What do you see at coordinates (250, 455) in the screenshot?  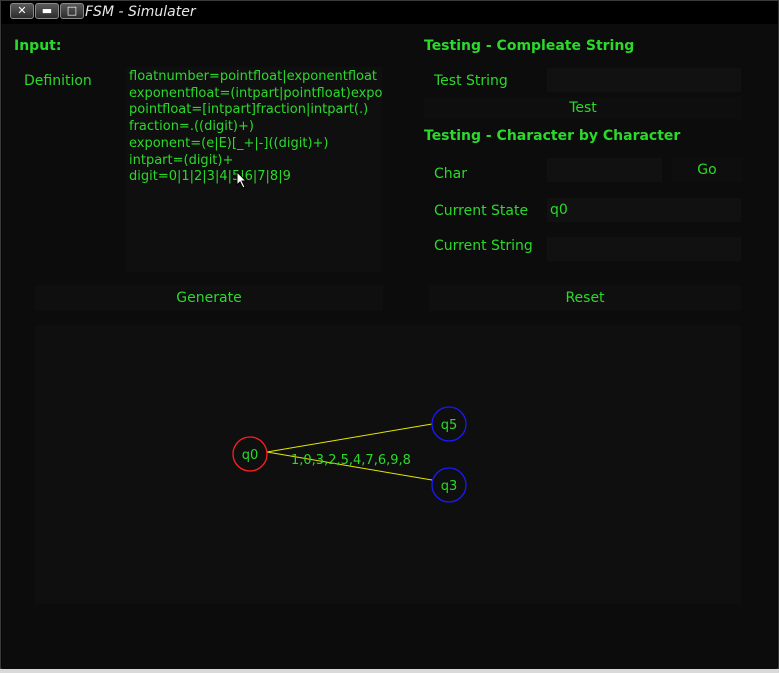 I see `state-label-q0: q0` at bounding box center [250, 455].